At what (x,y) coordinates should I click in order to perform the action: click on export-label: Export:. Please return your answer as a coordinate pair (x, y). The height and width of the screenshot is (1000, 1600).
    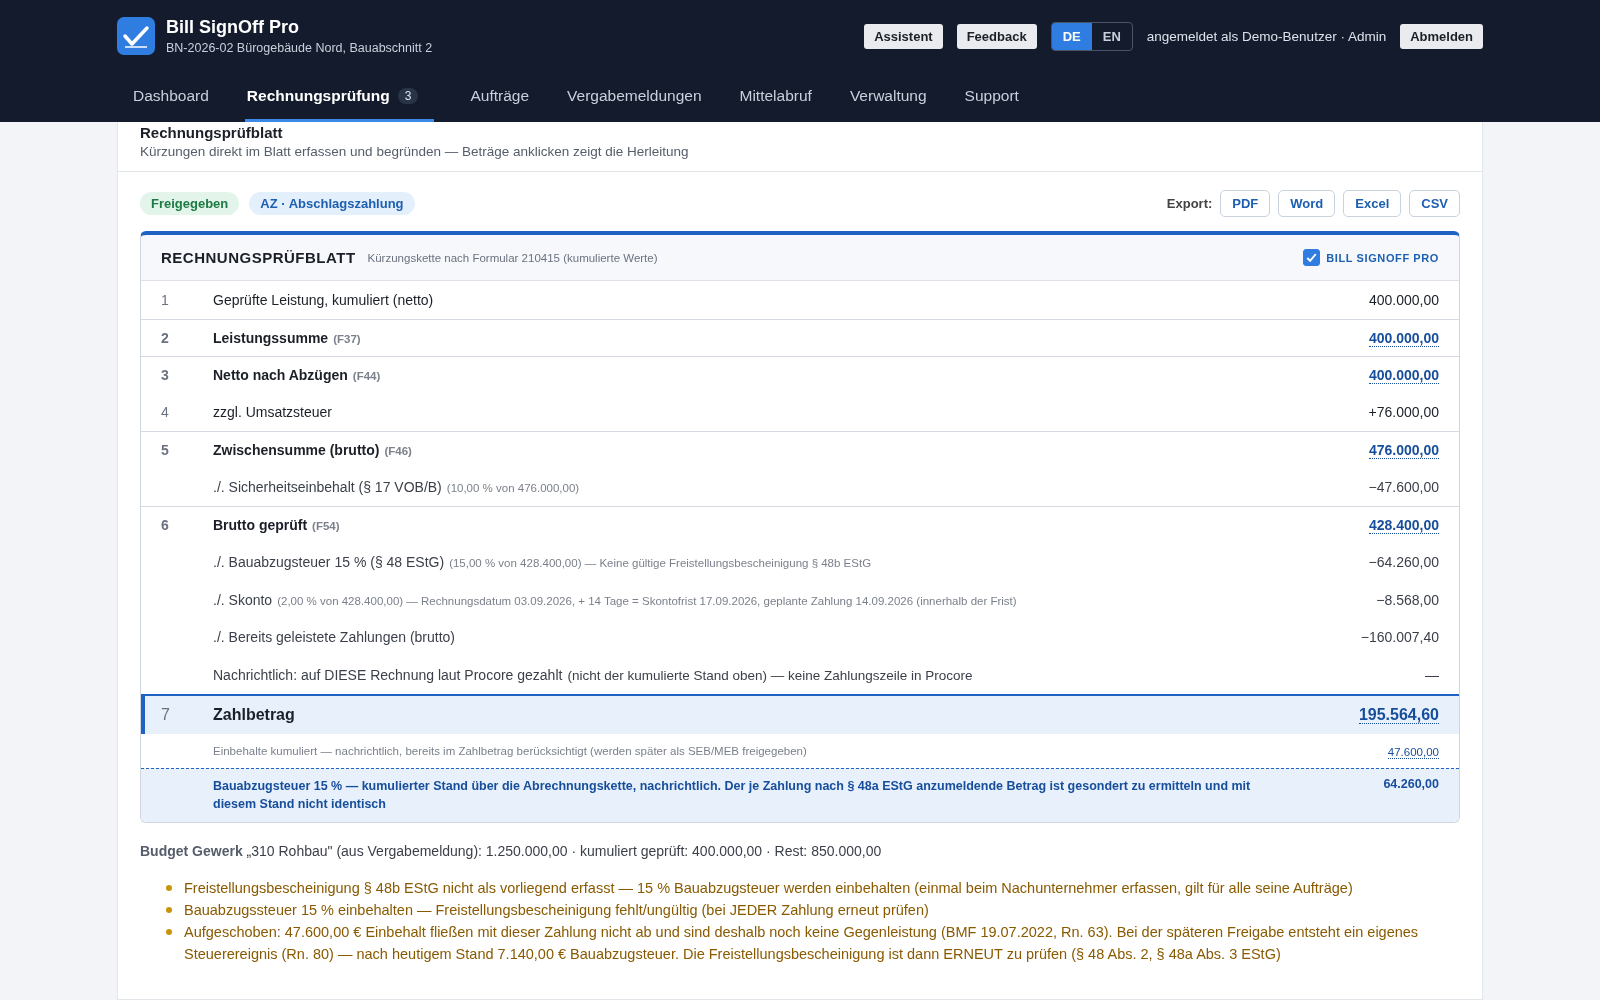
    Looking at the image, I should click on (1189, 203).